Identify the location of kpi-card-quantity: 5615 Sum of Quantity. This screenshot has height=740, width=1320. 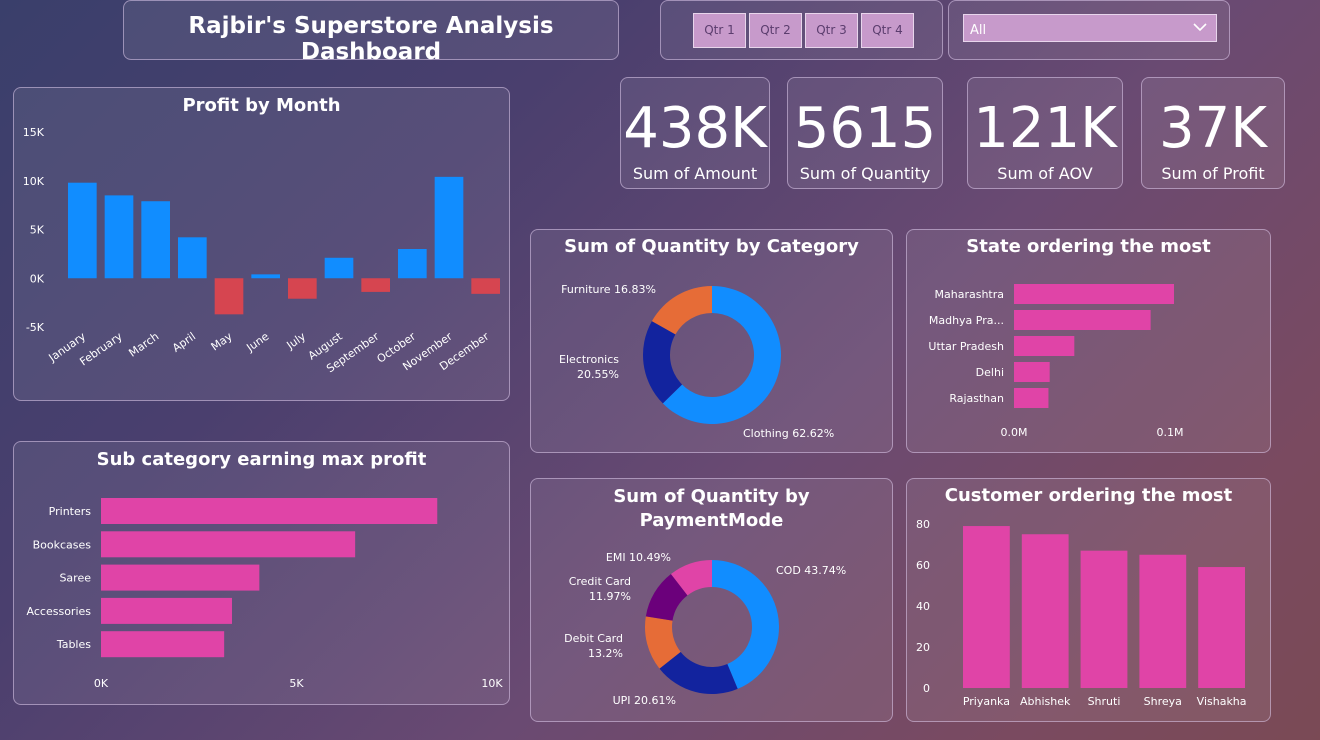
(865, 133).